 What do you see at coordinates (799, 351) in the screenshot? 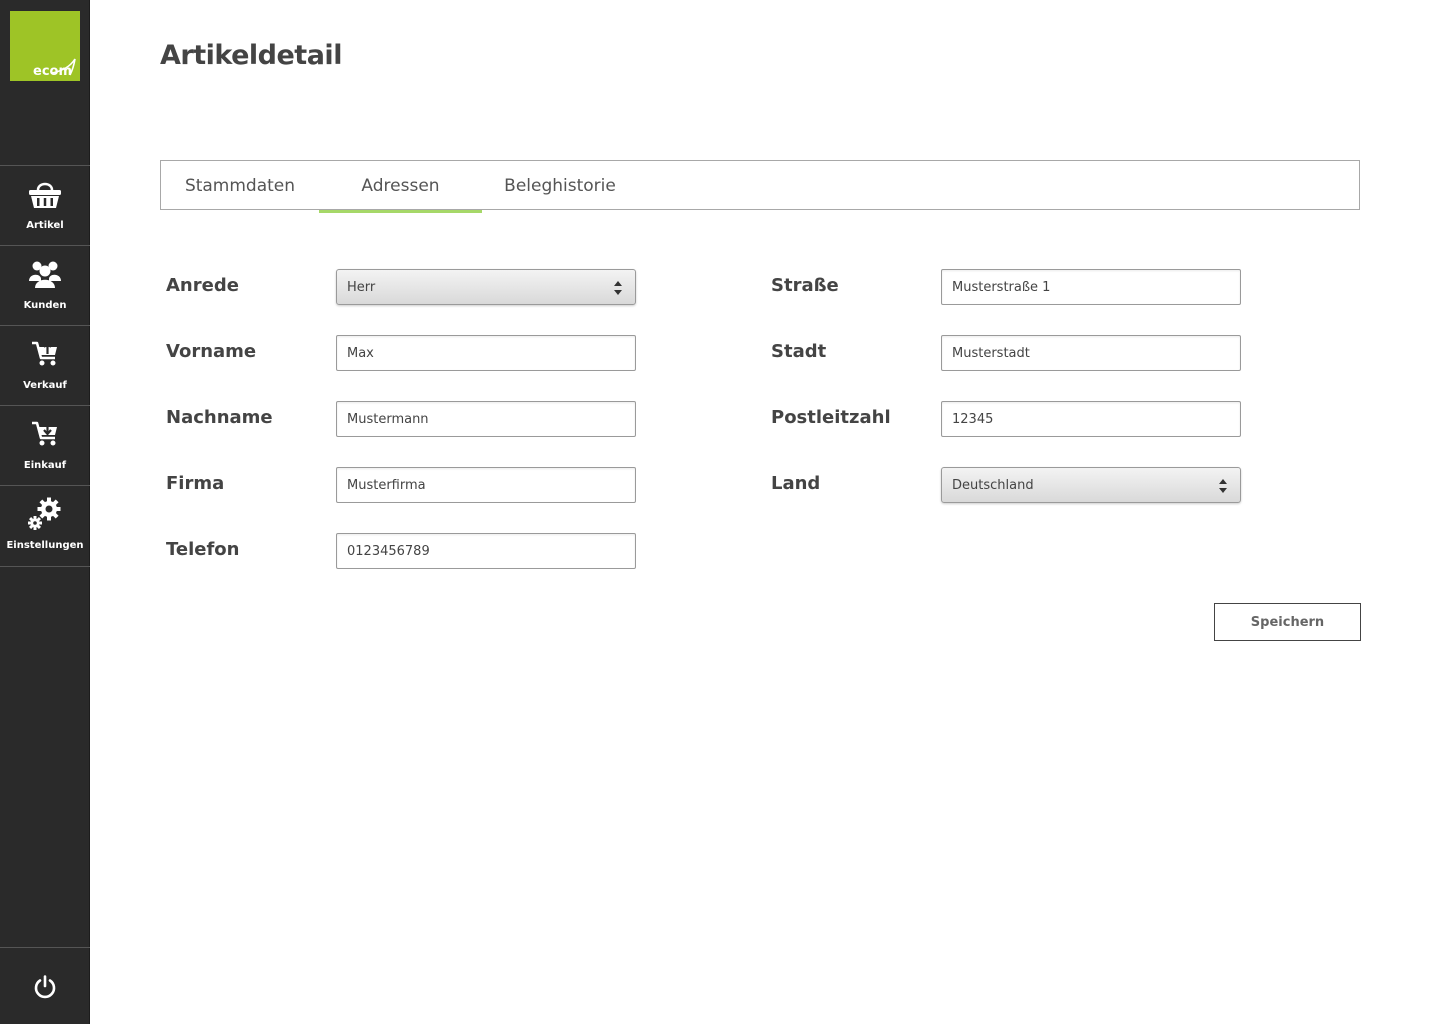
I see `stadt-label: Stadt` at bounding box center [799, 351].